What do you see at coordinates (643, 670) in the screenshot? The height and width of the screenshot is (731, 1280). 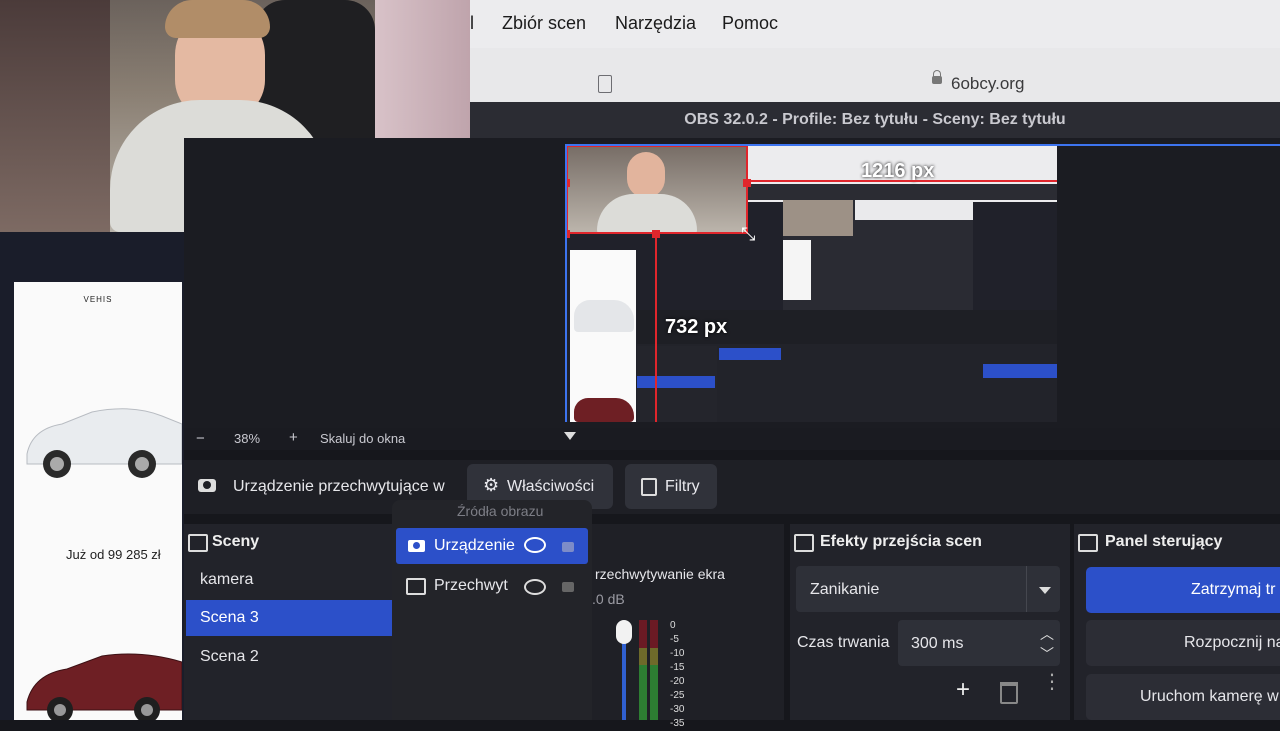 I see `level-meter-left` at bounding box center [643, 670].